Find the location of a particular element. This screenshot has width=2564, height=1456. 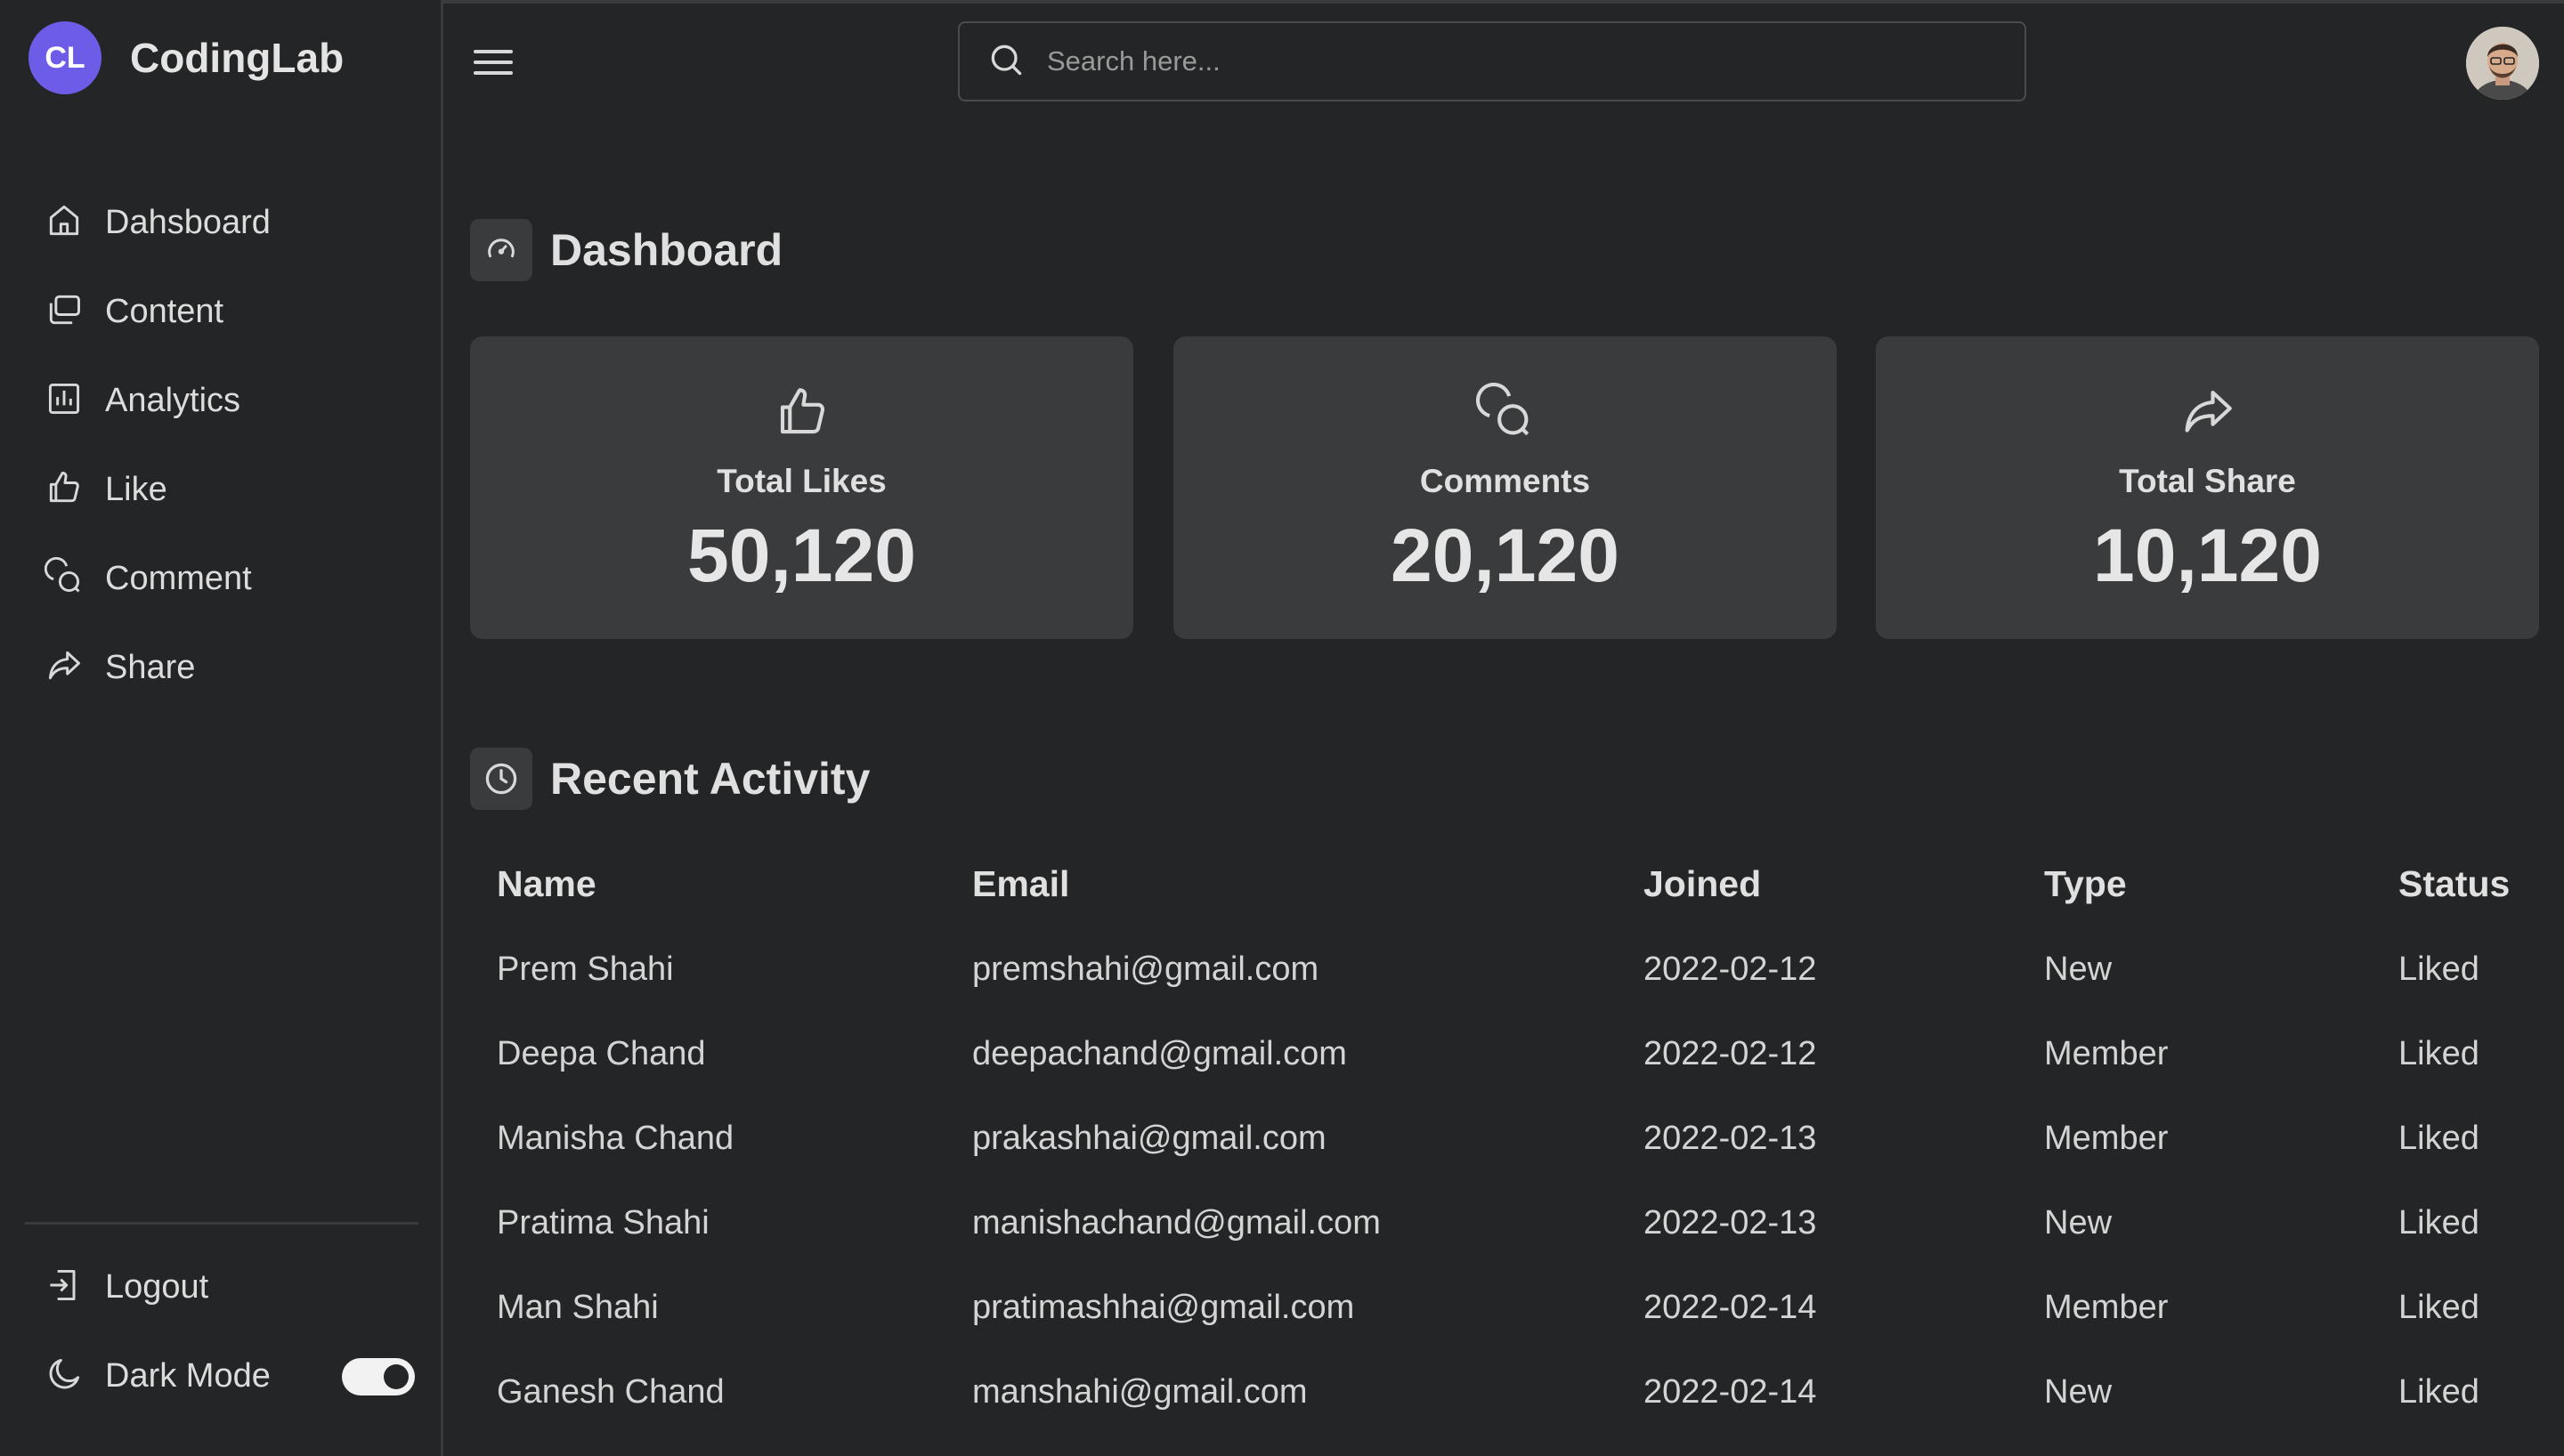

clock-icon is located at coordinates (501, 779).